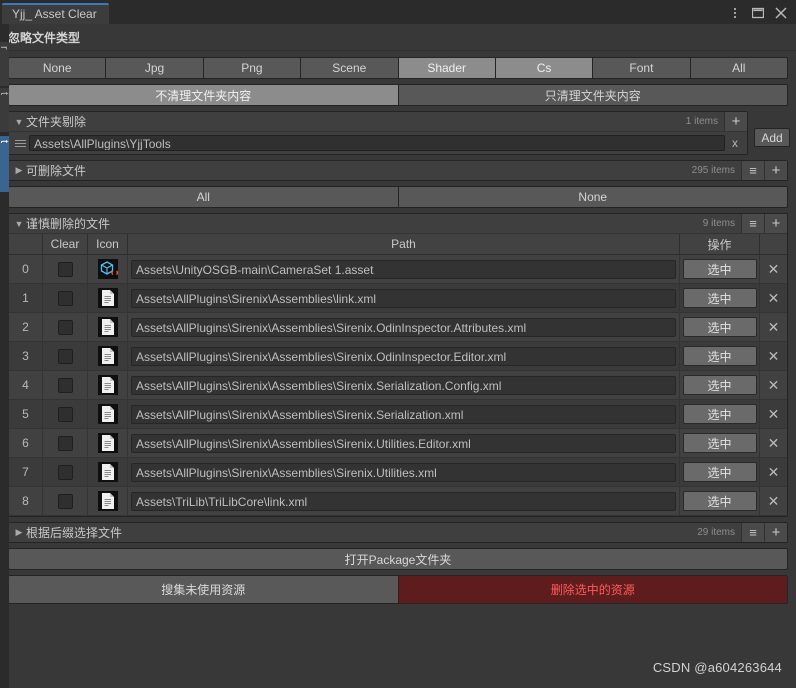  I want to click on ignore-type-none: None, so click(58, 68).